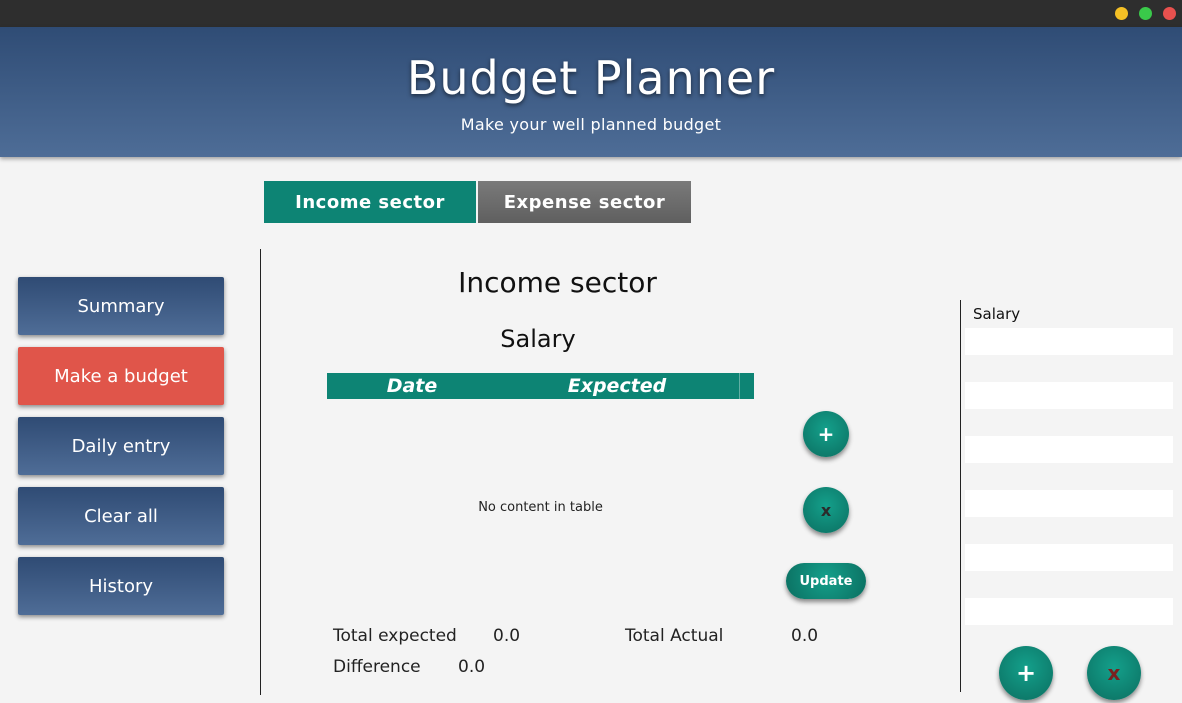 The image size is (1182, 703). What do you see at coordinates (412, 386) in the screenshot?
I see `column-header-date: Date` at bounding box center [412, 386].